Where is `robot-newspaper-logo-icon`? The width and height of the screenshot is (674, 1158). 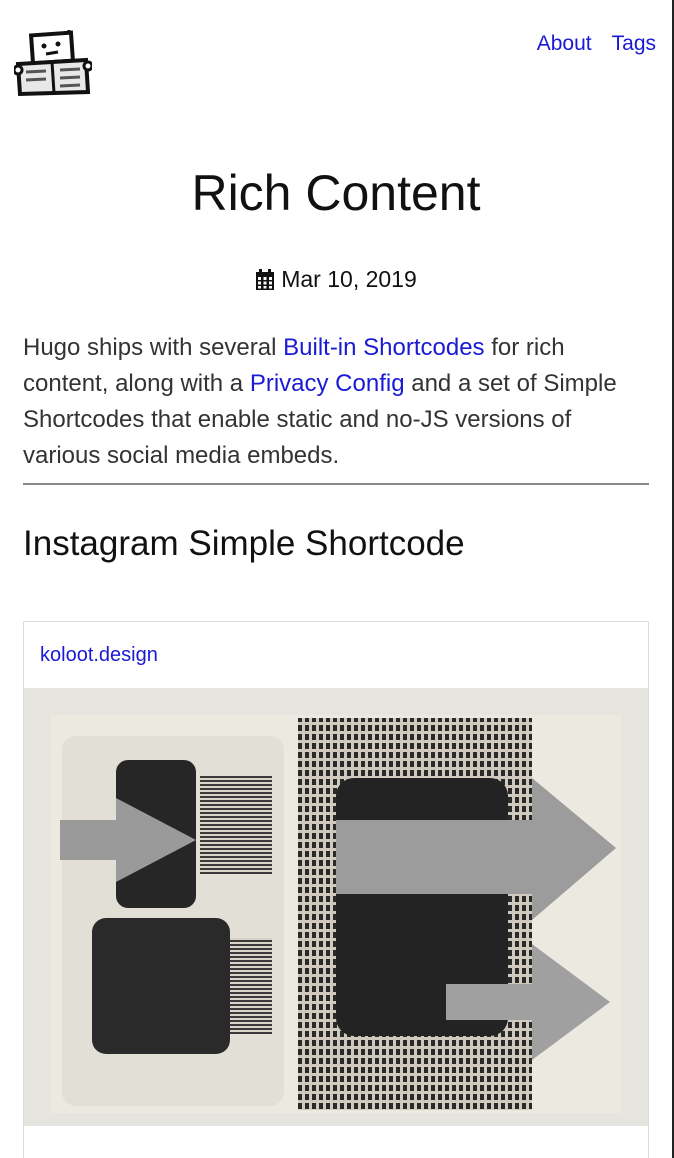
robot-newspaper-logo-icon is located at coordinates (53, 62).